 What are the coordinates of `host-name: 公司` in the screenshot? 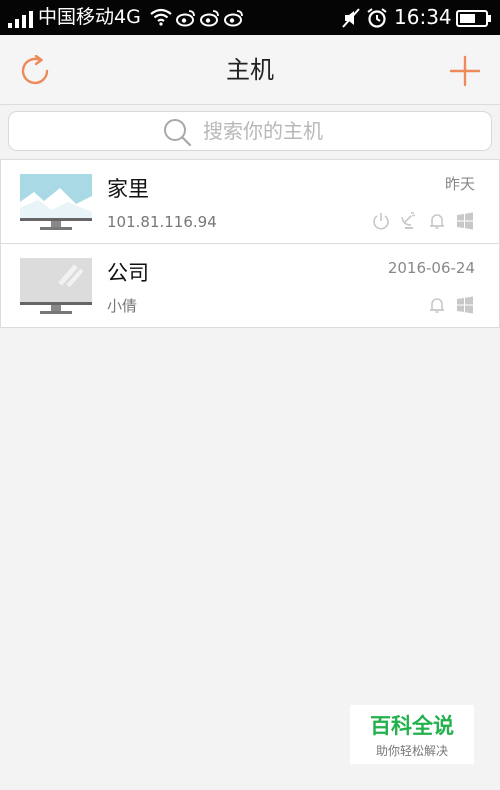 It's located at (128, 273).